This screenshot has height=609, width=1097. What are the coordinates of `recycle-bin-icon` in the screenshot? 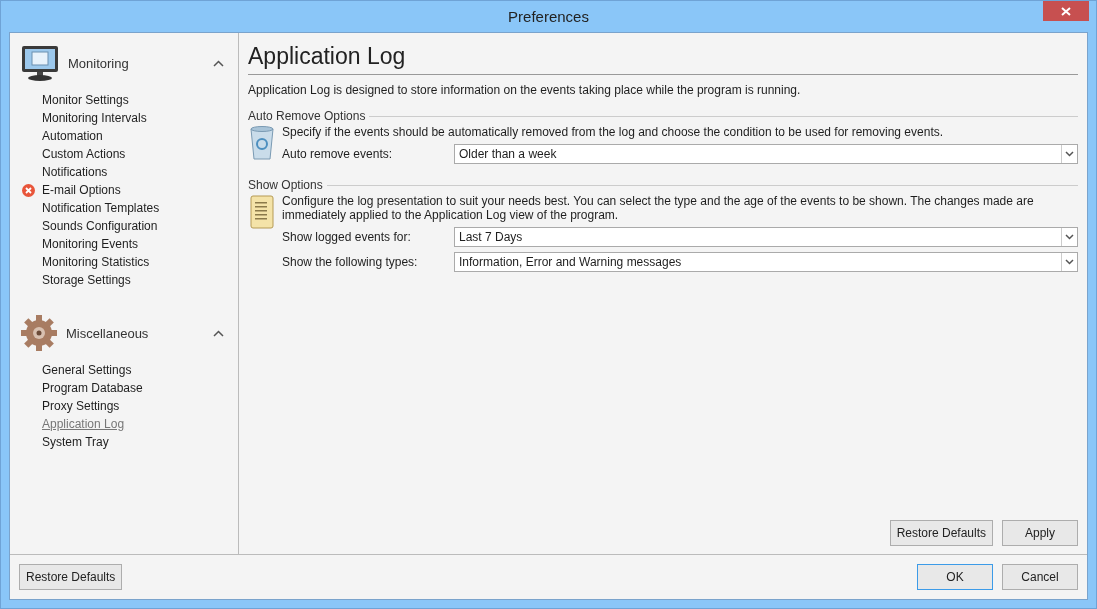 It's located at (262, 143).